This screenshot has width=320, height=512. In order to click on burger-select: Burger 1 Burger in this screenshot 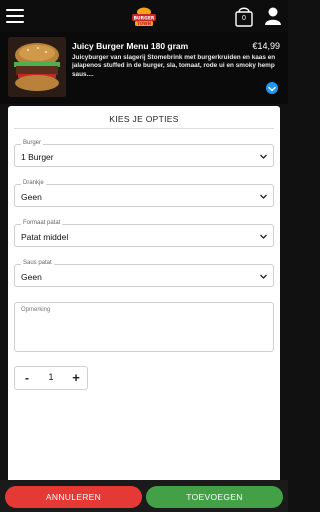, I will do `click(144, 153)`.